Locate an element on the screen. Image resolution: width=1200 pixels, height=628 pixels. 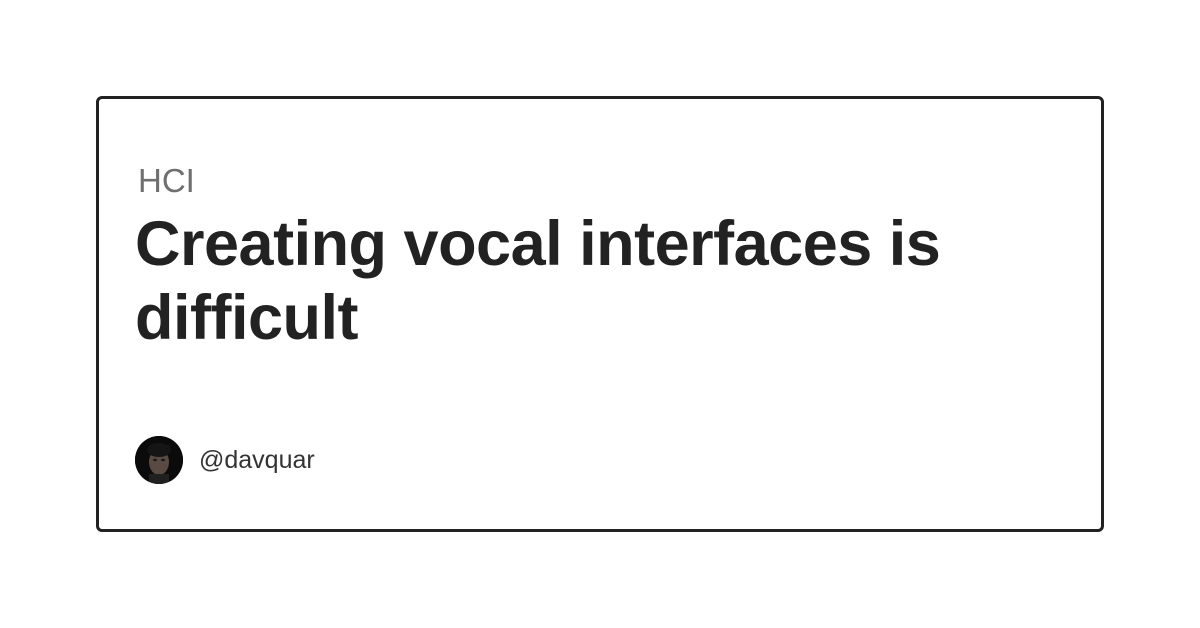
author-info: @davquar is located at coordinates (225, 460).